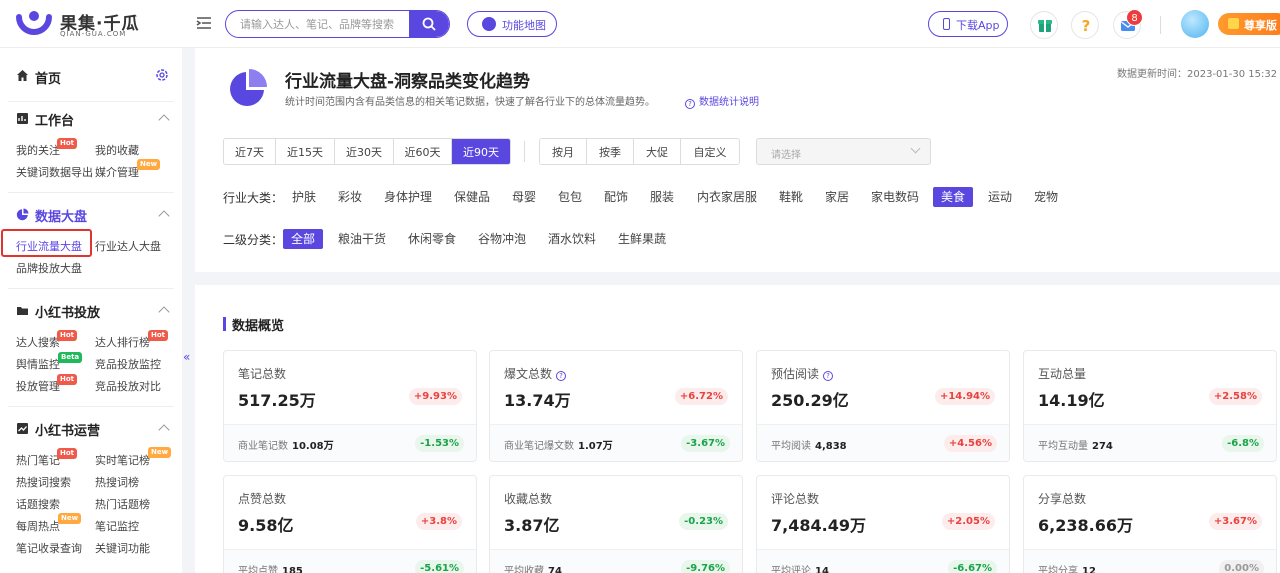  I want to click on industry-accessories: 配饰, so click(616, 197).